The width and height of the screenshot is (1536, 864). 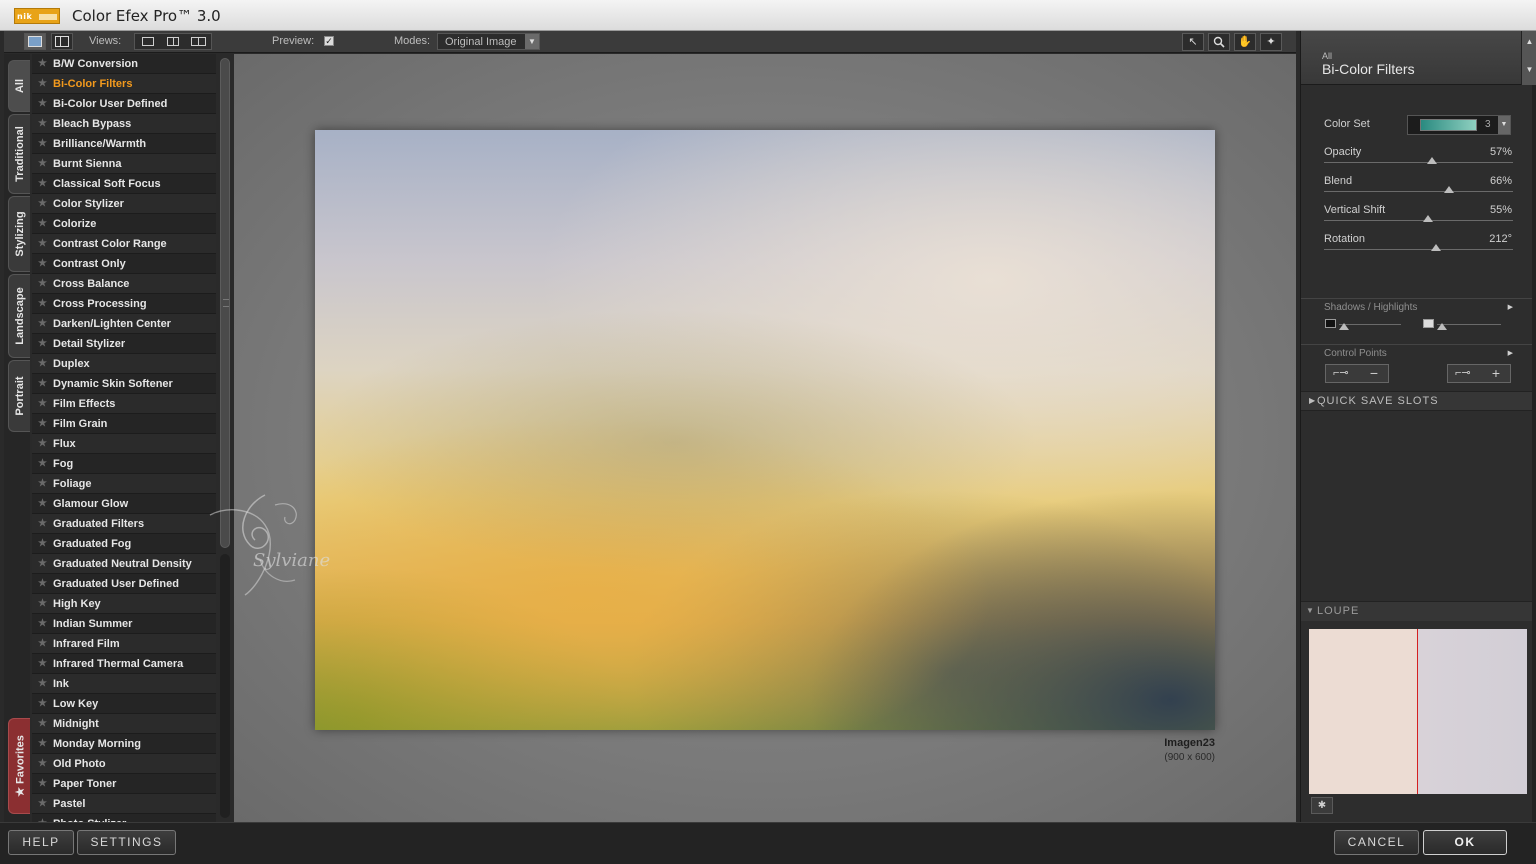 What do you see at coordinates (124, 224) in the screenshot?
I see `filter-list-item: ★ Colorize` at bounding box center [124, 224].